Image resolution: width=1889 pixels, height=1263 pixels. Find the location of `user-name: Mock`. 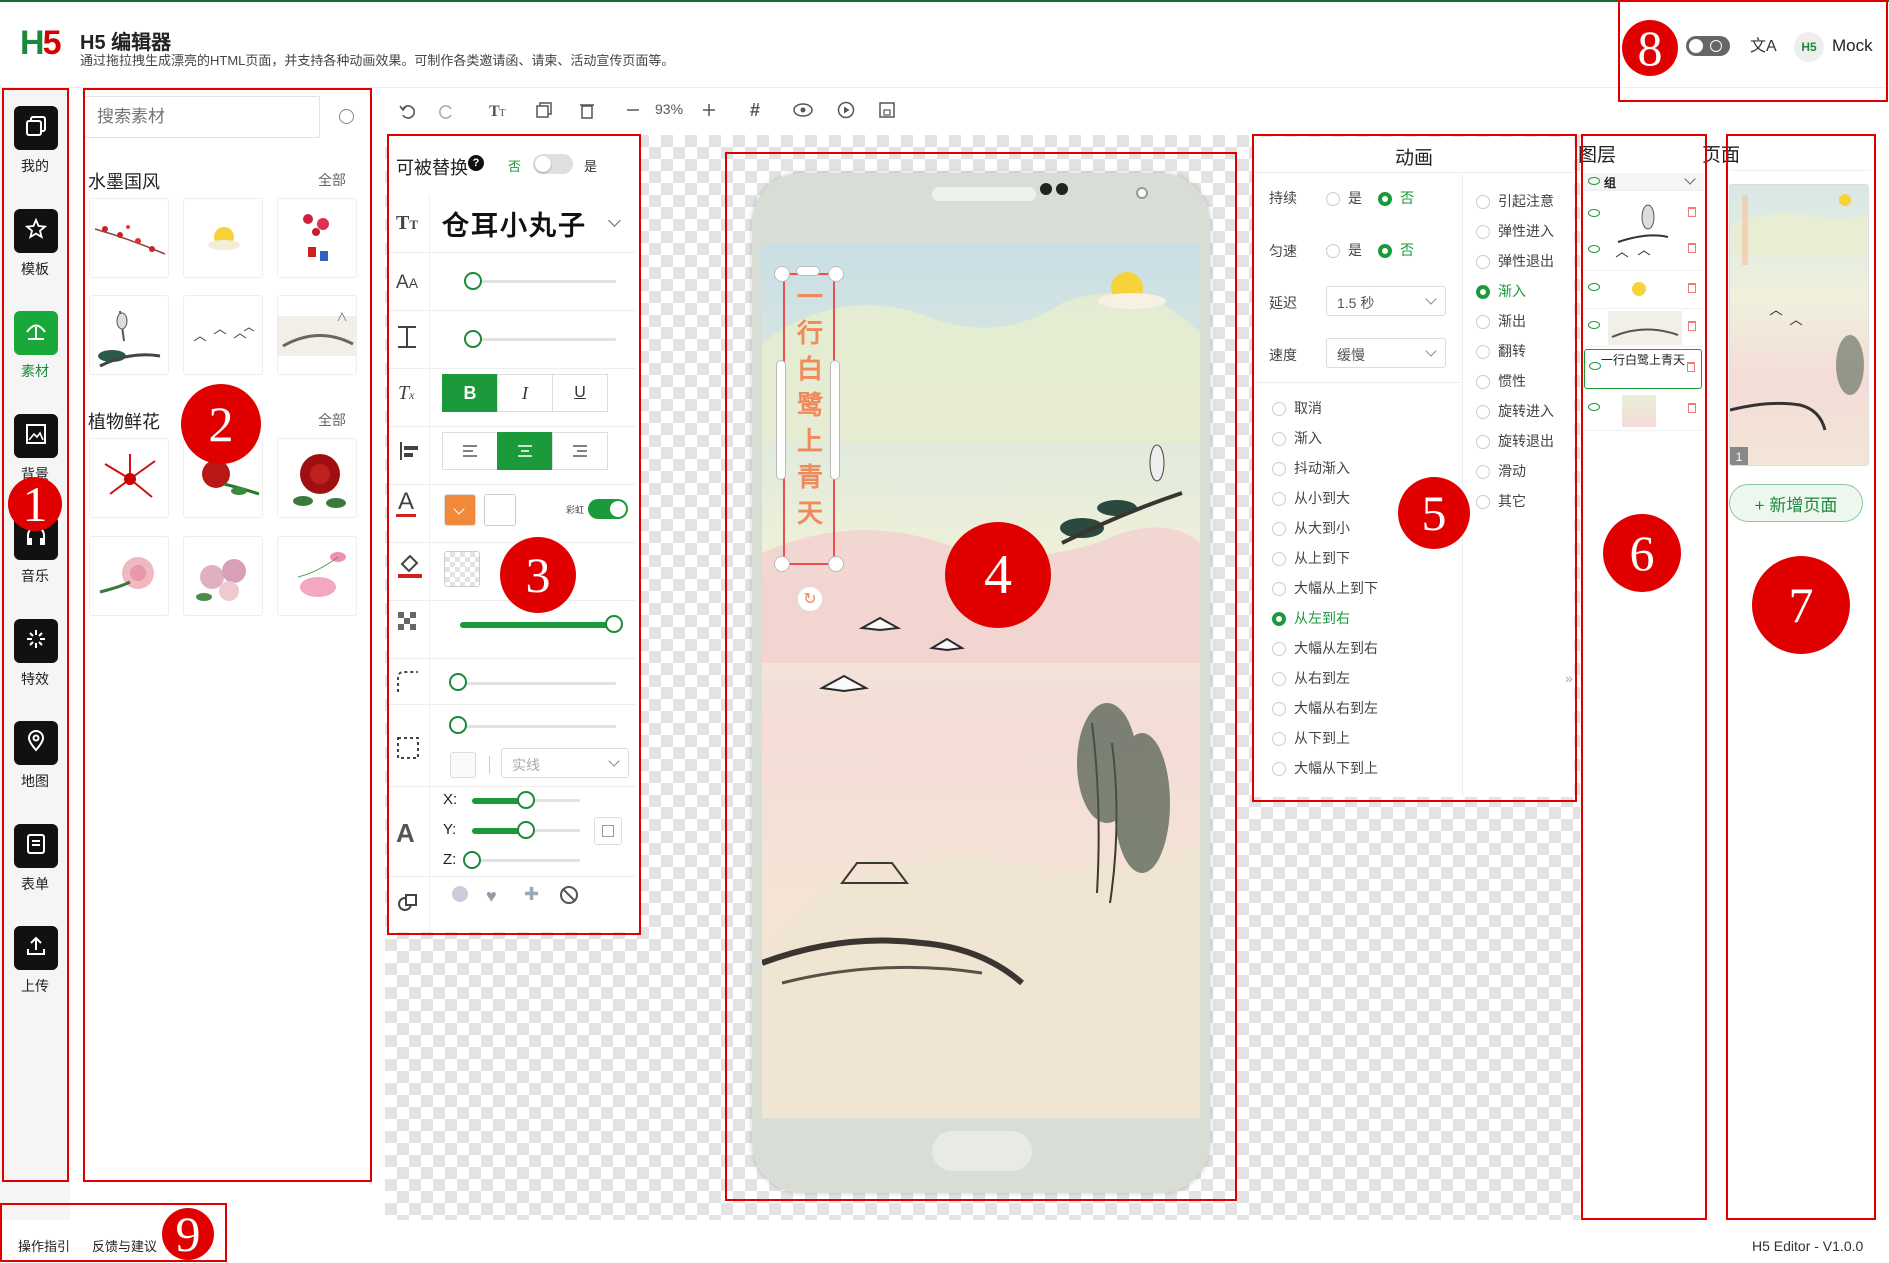

user-name: Mock is located at coordinates (1852, 46).